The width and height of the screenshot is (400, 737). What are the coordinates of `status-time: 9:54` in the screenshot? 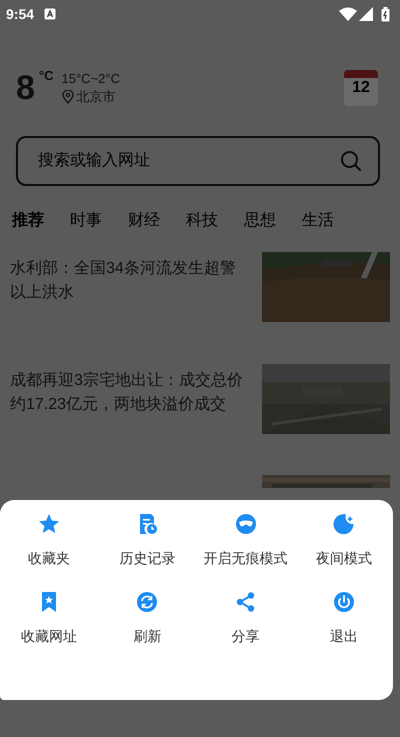 It's located at (20, 14).